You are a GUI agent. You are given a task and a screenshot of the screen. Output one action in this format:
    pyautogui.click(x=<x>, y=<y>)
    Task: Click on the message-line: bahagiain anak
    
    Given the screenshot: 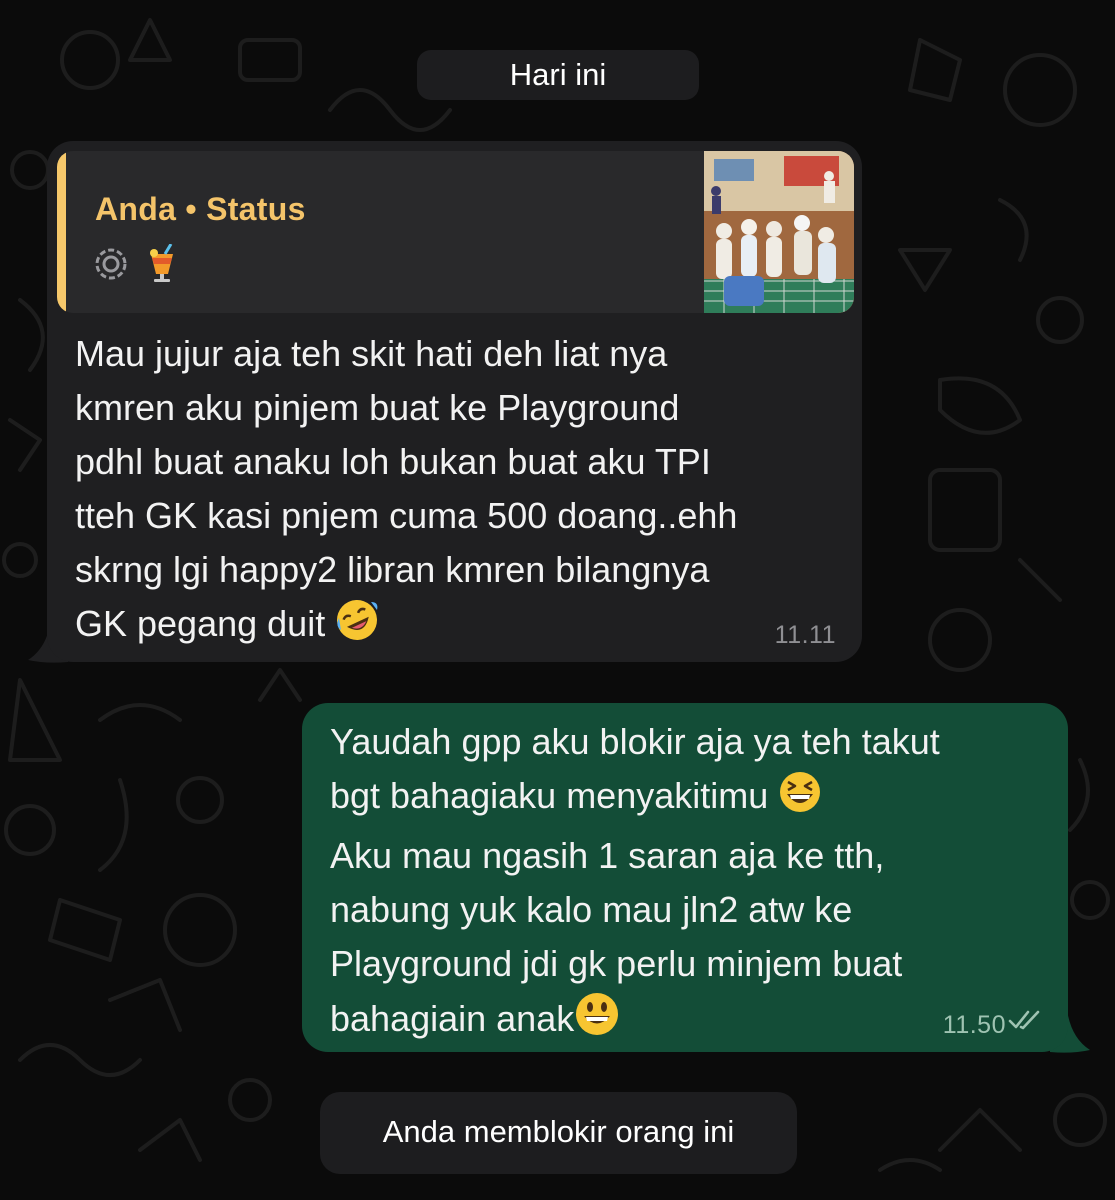 What is the action you would take?
    pyautogui.click(x=452, y=1018)
    